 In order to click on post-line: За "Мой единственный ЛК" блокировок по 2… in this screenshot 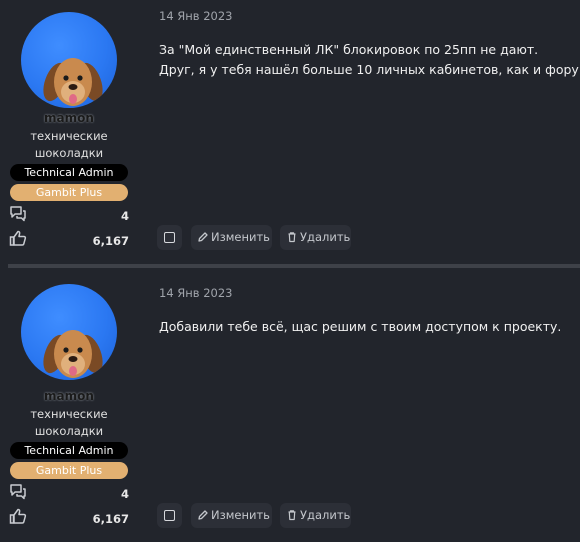, I will do `click(349, 49)`.